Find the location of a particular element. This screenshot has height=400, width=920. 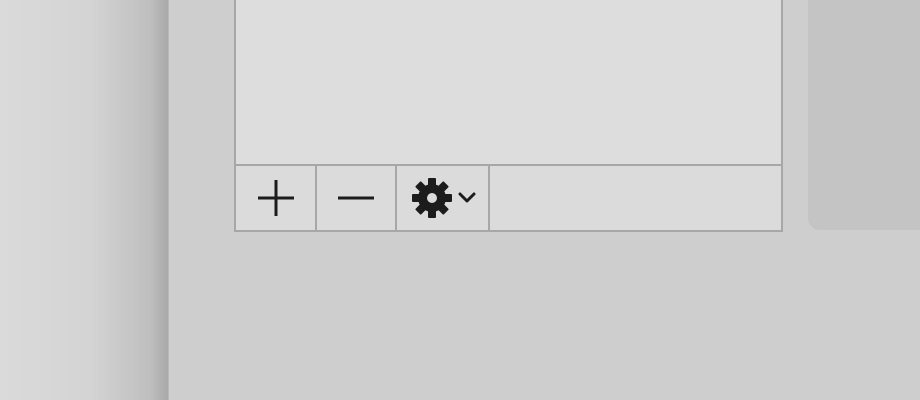

add-button is located at coordinates (276, 198).